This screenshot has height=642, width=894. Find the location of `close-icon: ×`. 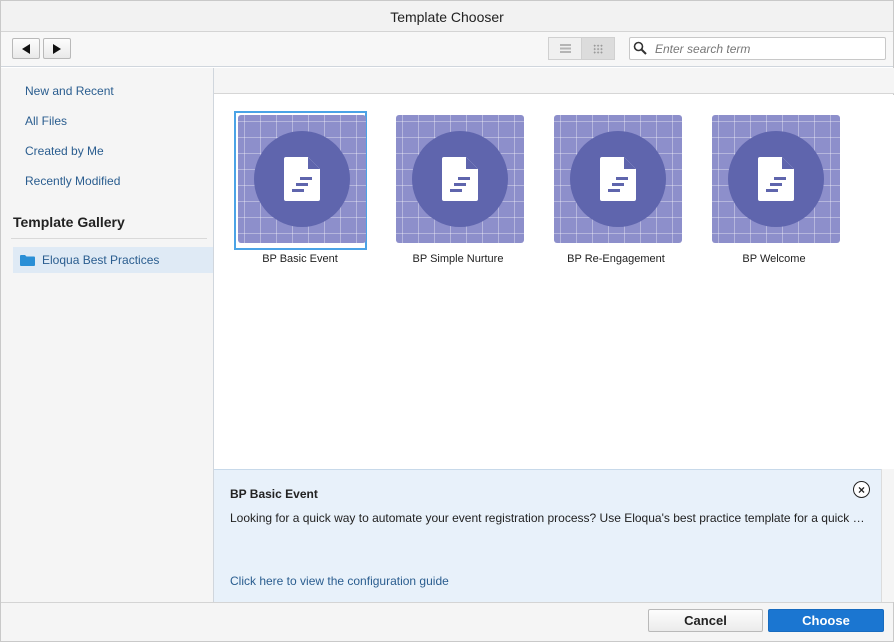

close-icon: × is located at coordinates (861, 489).